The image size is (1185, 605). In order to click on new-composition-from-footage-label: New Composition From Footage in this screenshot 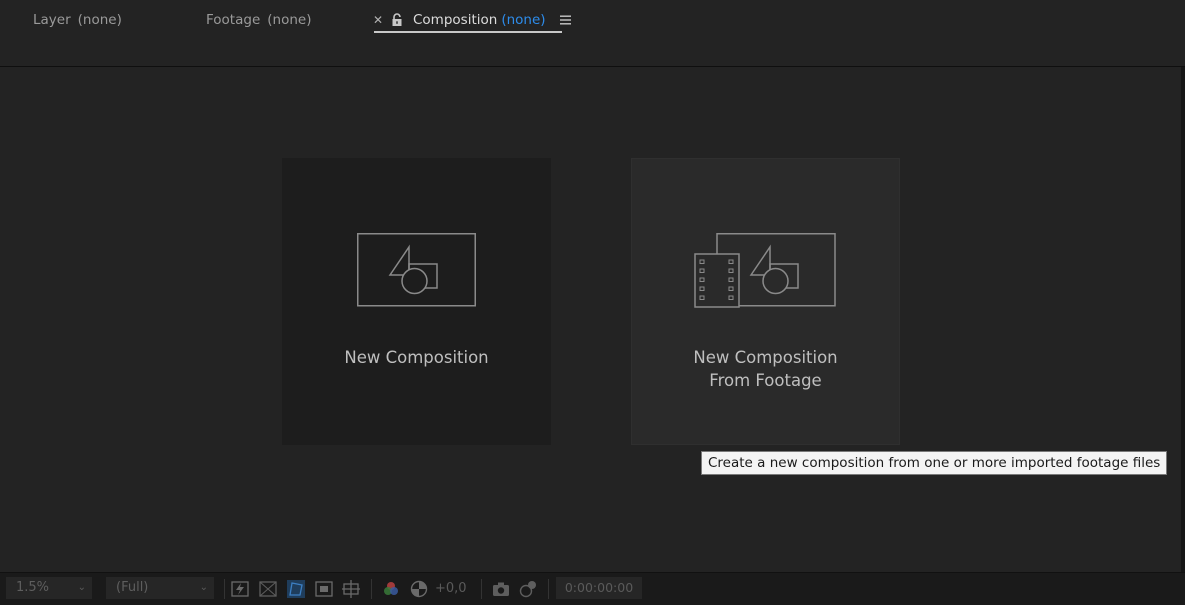, I will do `click(765, 369)`.